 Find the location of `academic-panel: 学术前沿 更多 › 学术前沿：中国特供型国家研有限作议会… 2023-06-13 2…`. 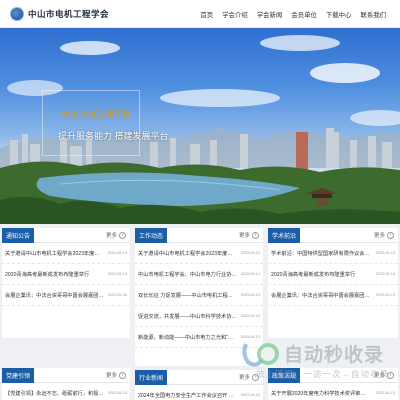

academic-panel: 学术前沿 更多 › 学术前沿：中国特供型国家研有限作议会… 2023-06-13 2… is located at coordinates (333, 283).